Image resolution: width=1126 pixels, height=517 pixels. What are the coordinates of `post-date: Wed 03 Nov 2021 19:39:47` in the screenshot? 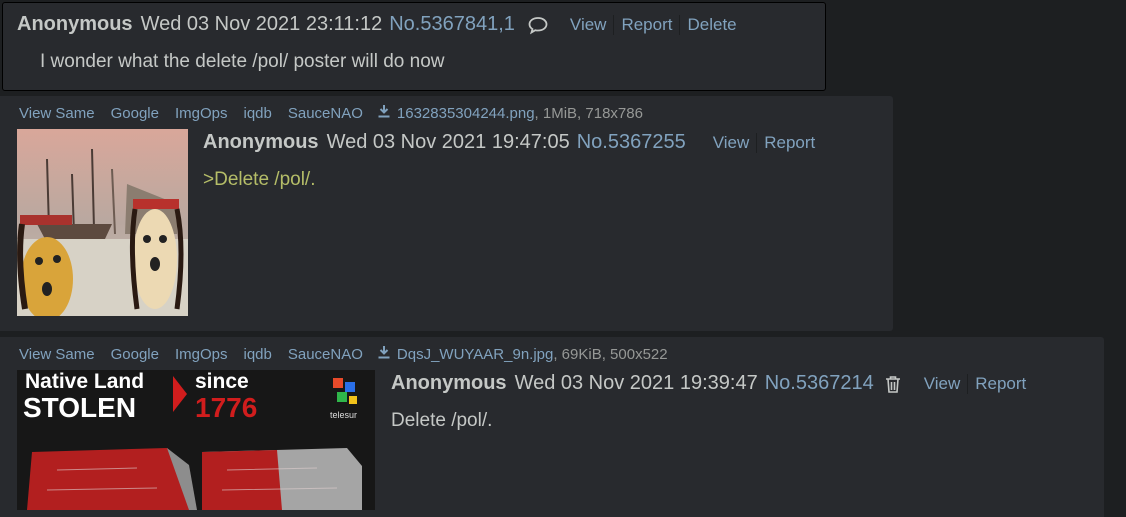 It's located at (636, 383).